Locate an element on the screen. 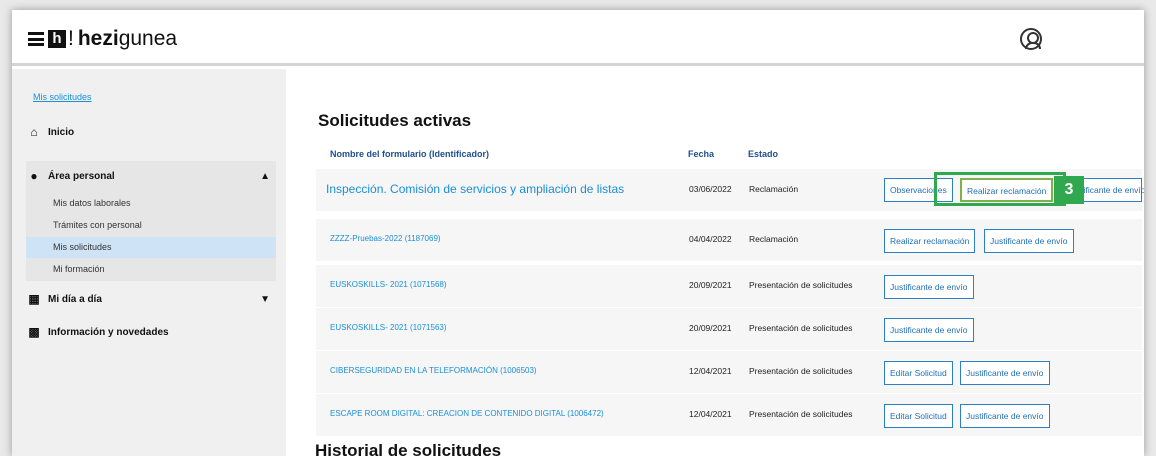 This screenshot has height=456, width=1156. sidebar-subitem-tramites: Trámites con personal is located at coordinates (151, 225).